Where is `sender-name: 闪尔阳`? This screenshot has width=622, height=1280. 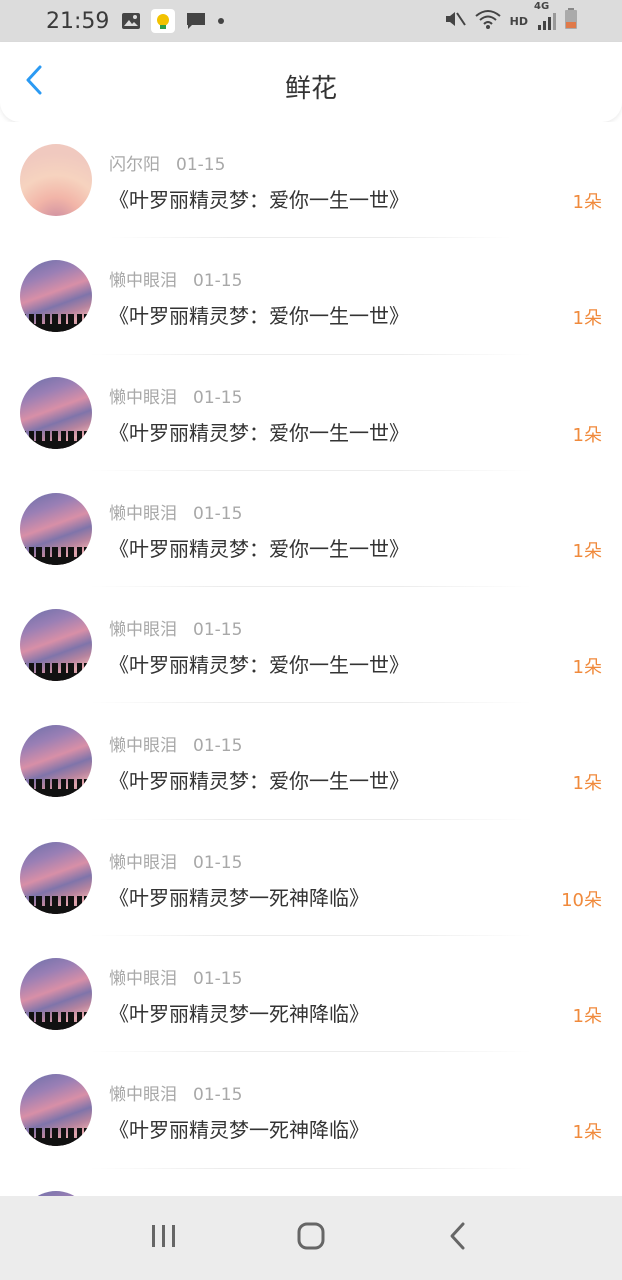
sender-name: 闪尔阳 is located at coordinates (134, 165).